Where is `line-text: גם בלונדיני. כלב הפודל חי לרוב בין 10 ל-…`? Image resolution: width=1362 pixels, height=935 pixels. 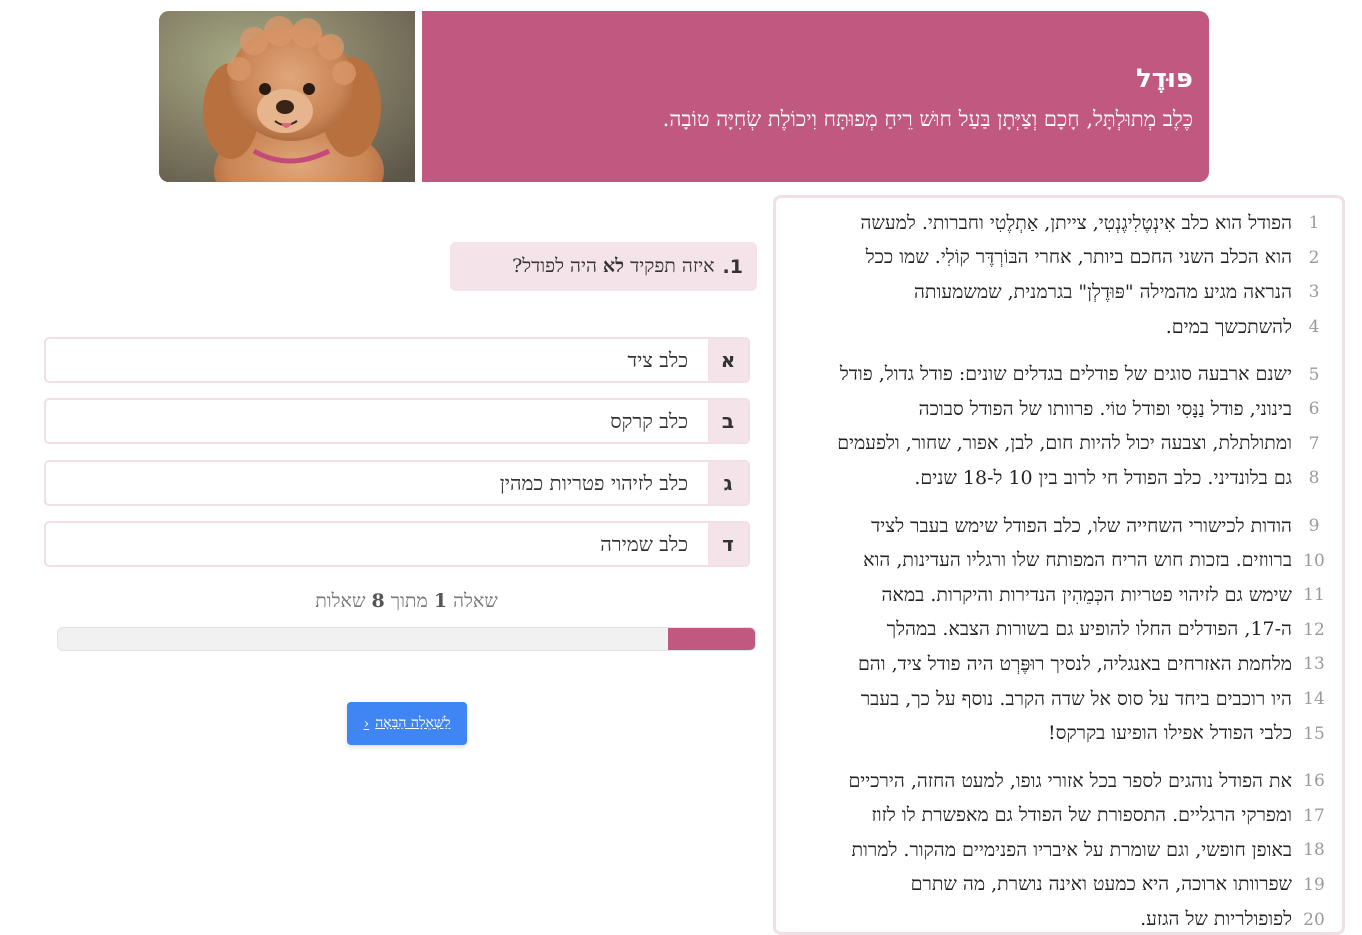 line-text: גם בלונדיני. כלב הפודל חי לרוב בין 10 ל-… is located at coordinates (1103, 477).